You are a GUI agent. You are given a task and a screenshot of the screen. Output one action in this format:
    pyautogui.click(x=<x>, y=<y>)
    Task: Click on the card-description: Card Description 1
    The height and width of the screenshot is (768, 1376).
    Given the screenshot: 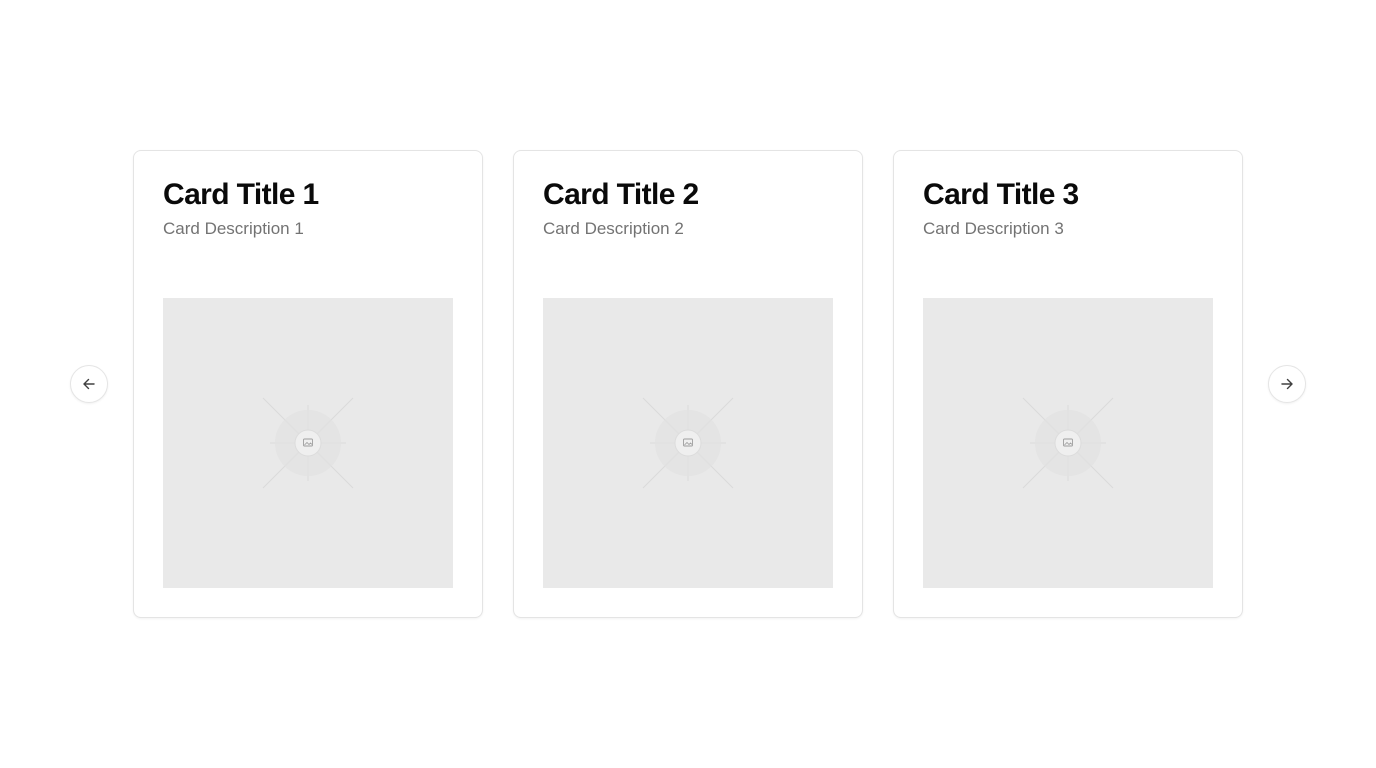 What is the action you would take?
    pyautogui.click(x=233, y=228)
    